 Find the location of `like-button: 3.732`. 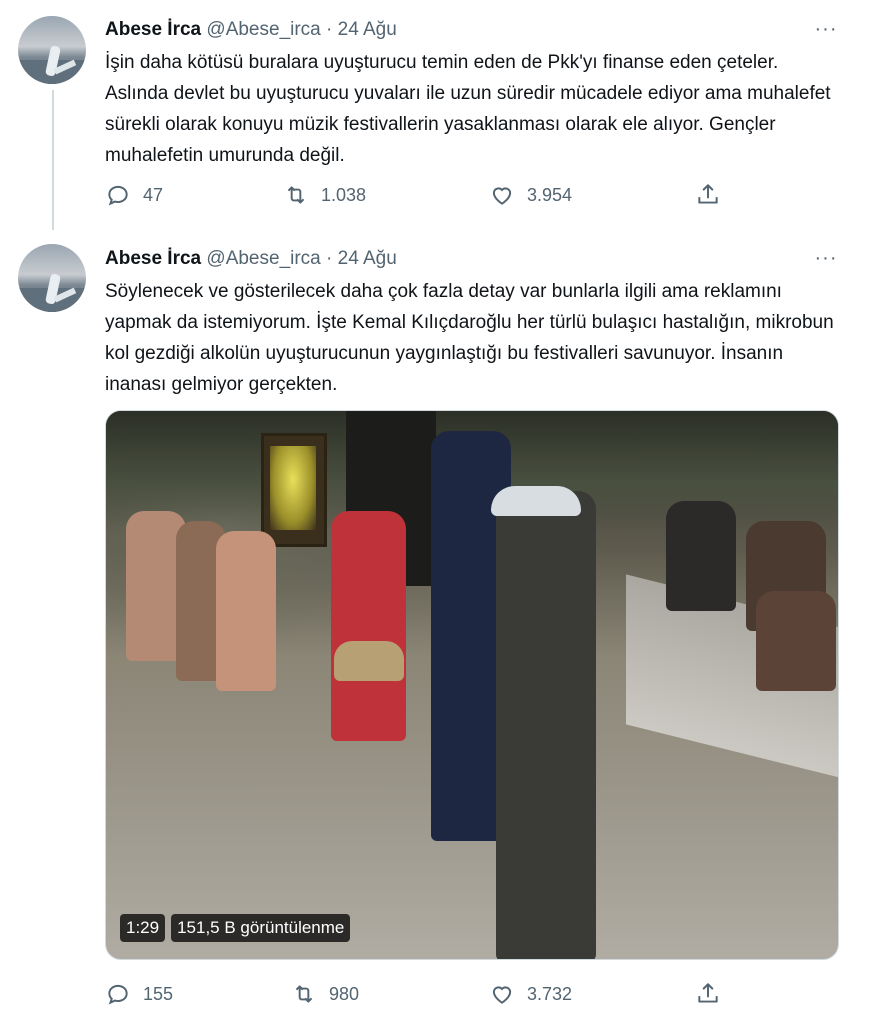

like-button: 3.732 is located at coordinates (530, 994).